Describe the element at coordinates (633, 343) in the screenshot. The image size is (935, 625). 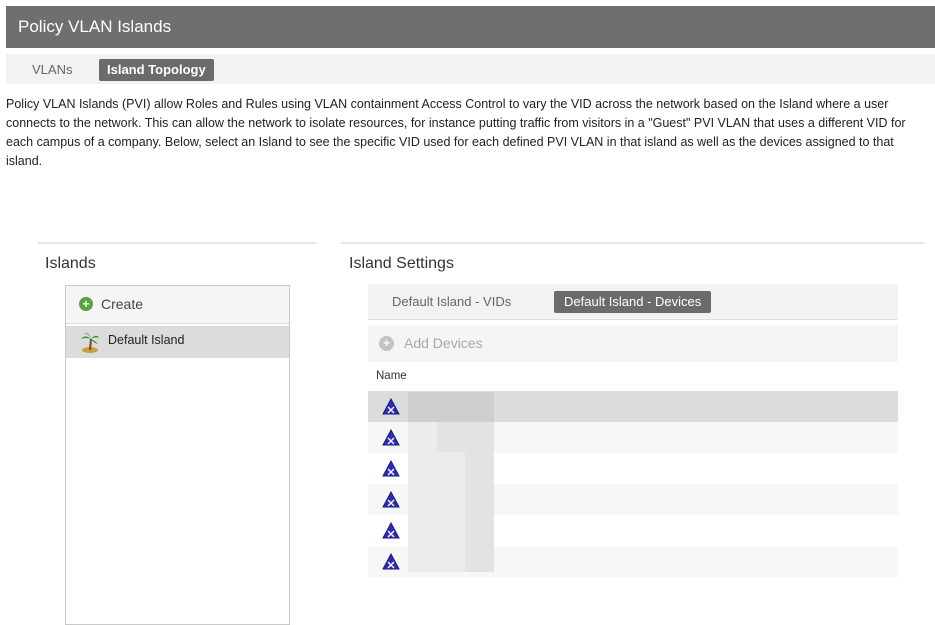
I see `add-devices-button: + Add Devices` at that location.